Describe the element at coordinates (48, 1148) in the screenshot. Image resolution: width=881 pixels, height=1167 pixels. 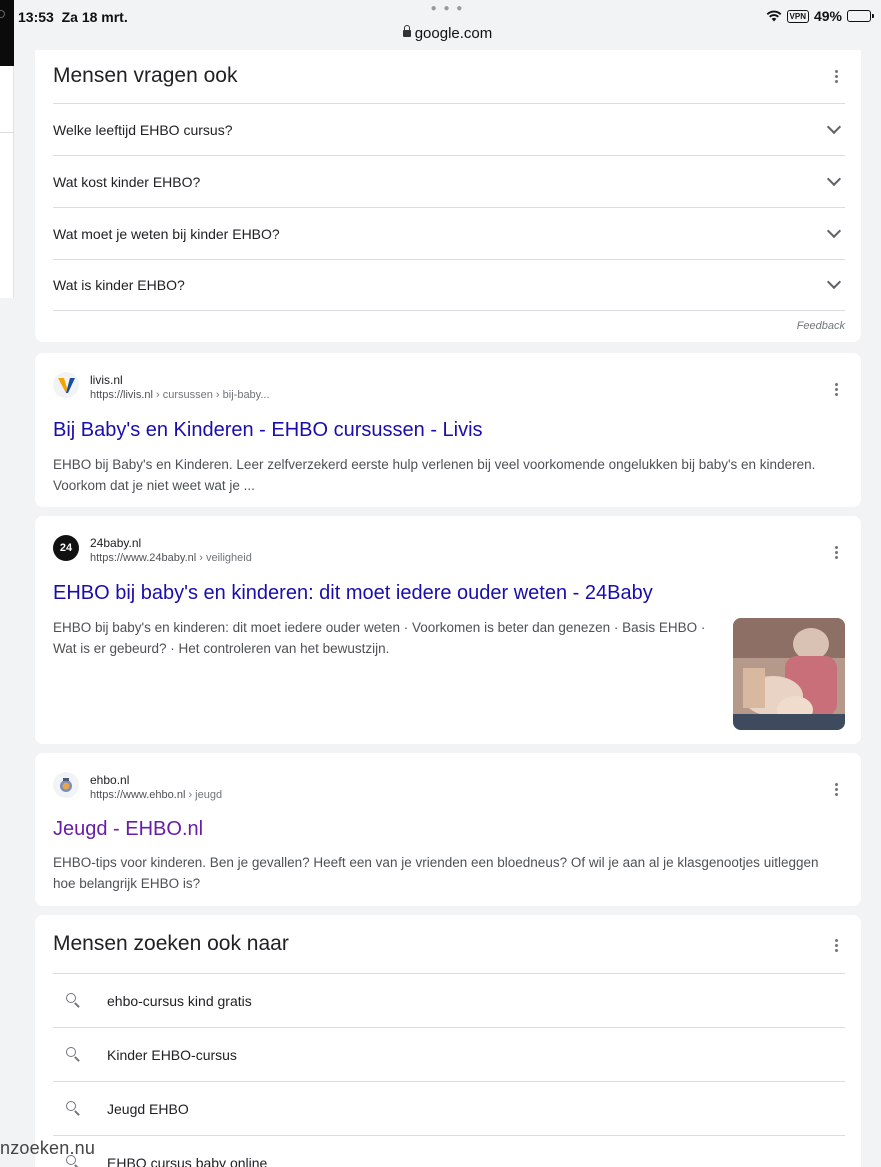
I see `watermark-text: nzoeken.nu` at that location.